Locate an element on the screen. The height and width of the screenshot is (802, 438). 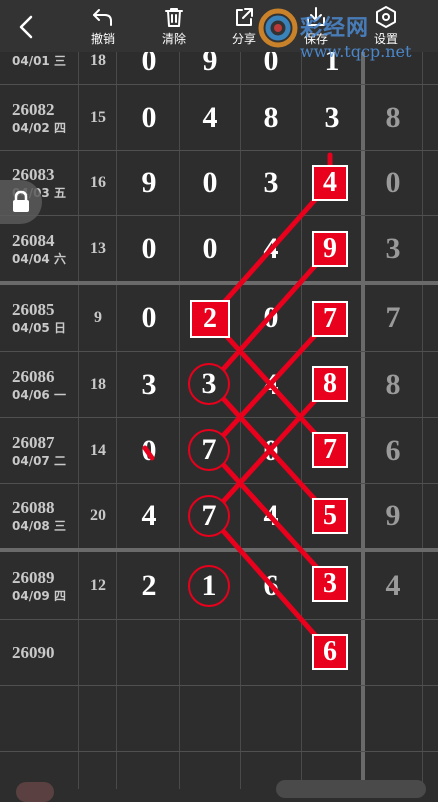
marked-digit-box: 6 is located at coordinates (330, 652).